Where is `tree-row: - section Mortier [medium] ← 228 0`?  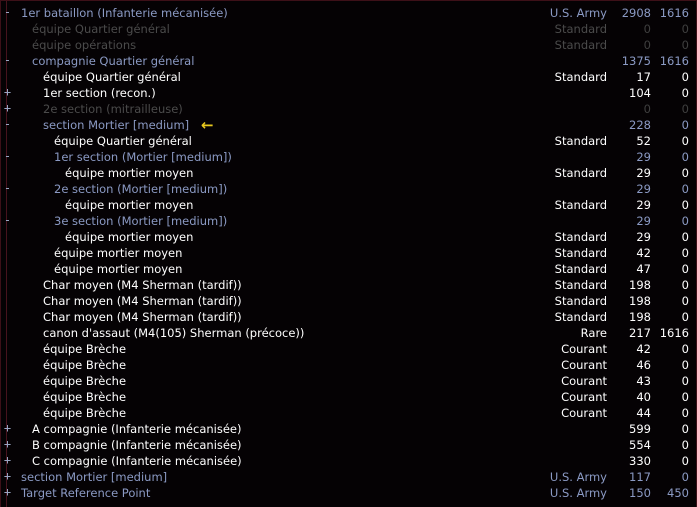 tree-row: - section Mortier [medium] ← 228 0 is located at coordinates (348, 125).